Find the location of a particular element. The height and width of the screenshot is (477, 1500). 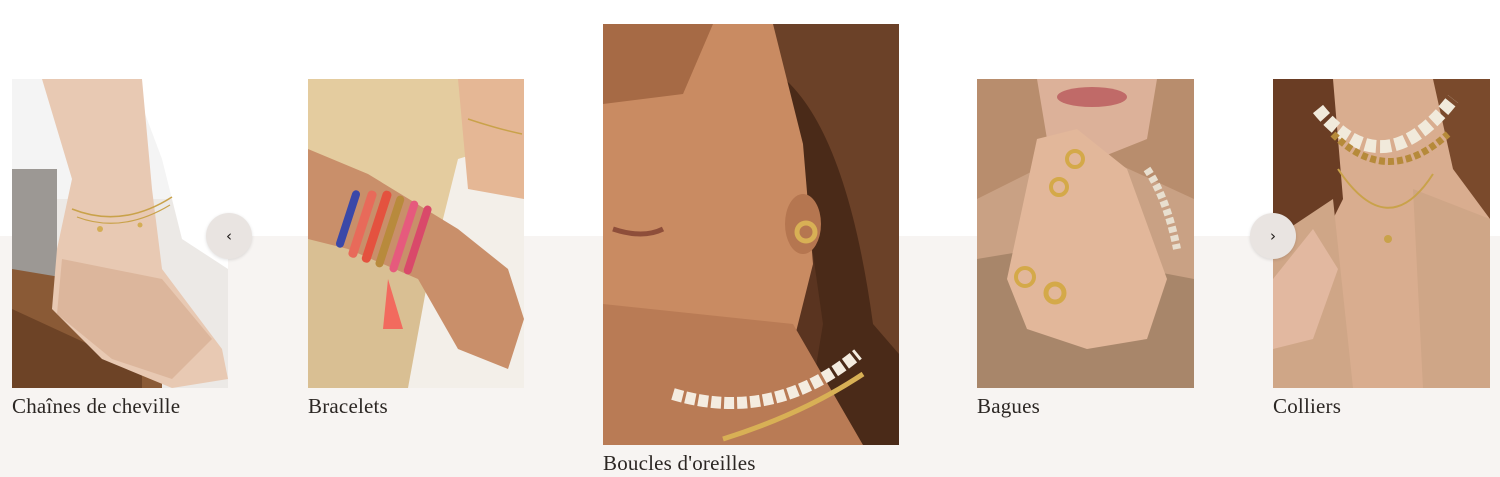

chevron-left-icon: ‹ is located at coordinates (229, 236).